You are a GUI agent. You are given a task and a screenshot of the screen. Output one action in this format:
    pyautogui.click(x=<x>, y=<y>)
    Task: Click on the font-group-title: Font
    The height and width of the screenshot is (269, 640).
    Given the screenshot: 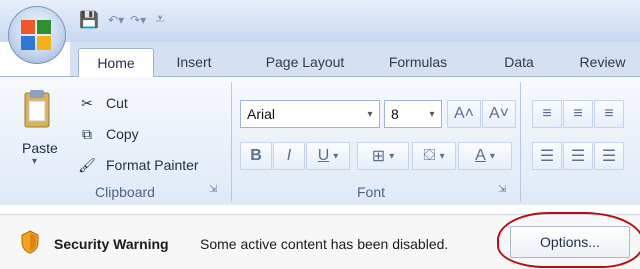 What is the action you would take?
    pyautogui.click(x=370, y=192)
    